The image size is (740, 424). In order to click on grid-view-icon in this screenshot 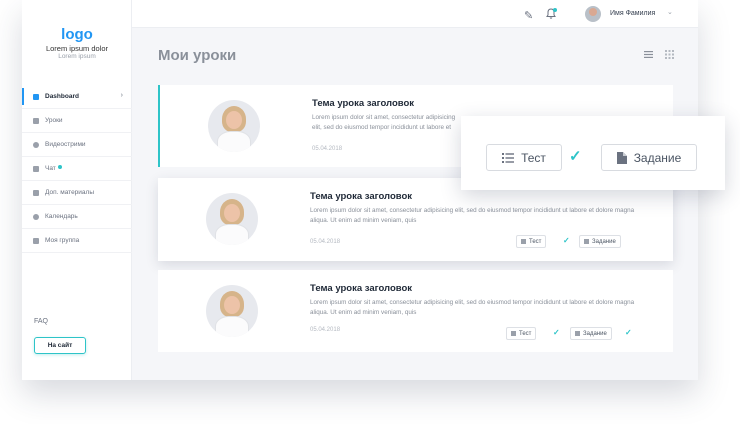, I will do `click(669, 54)`.